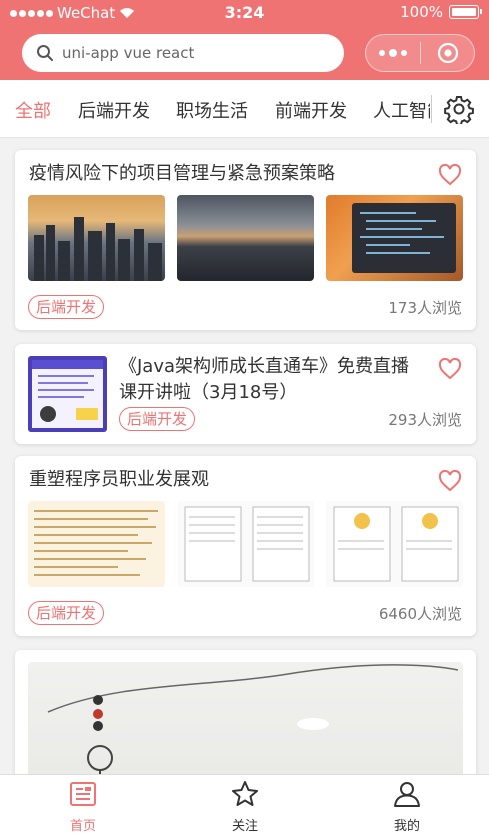 The width and height of the screenshot is (489, 833). I want to click on tabbar-profile: 我的, so click(407, 806).